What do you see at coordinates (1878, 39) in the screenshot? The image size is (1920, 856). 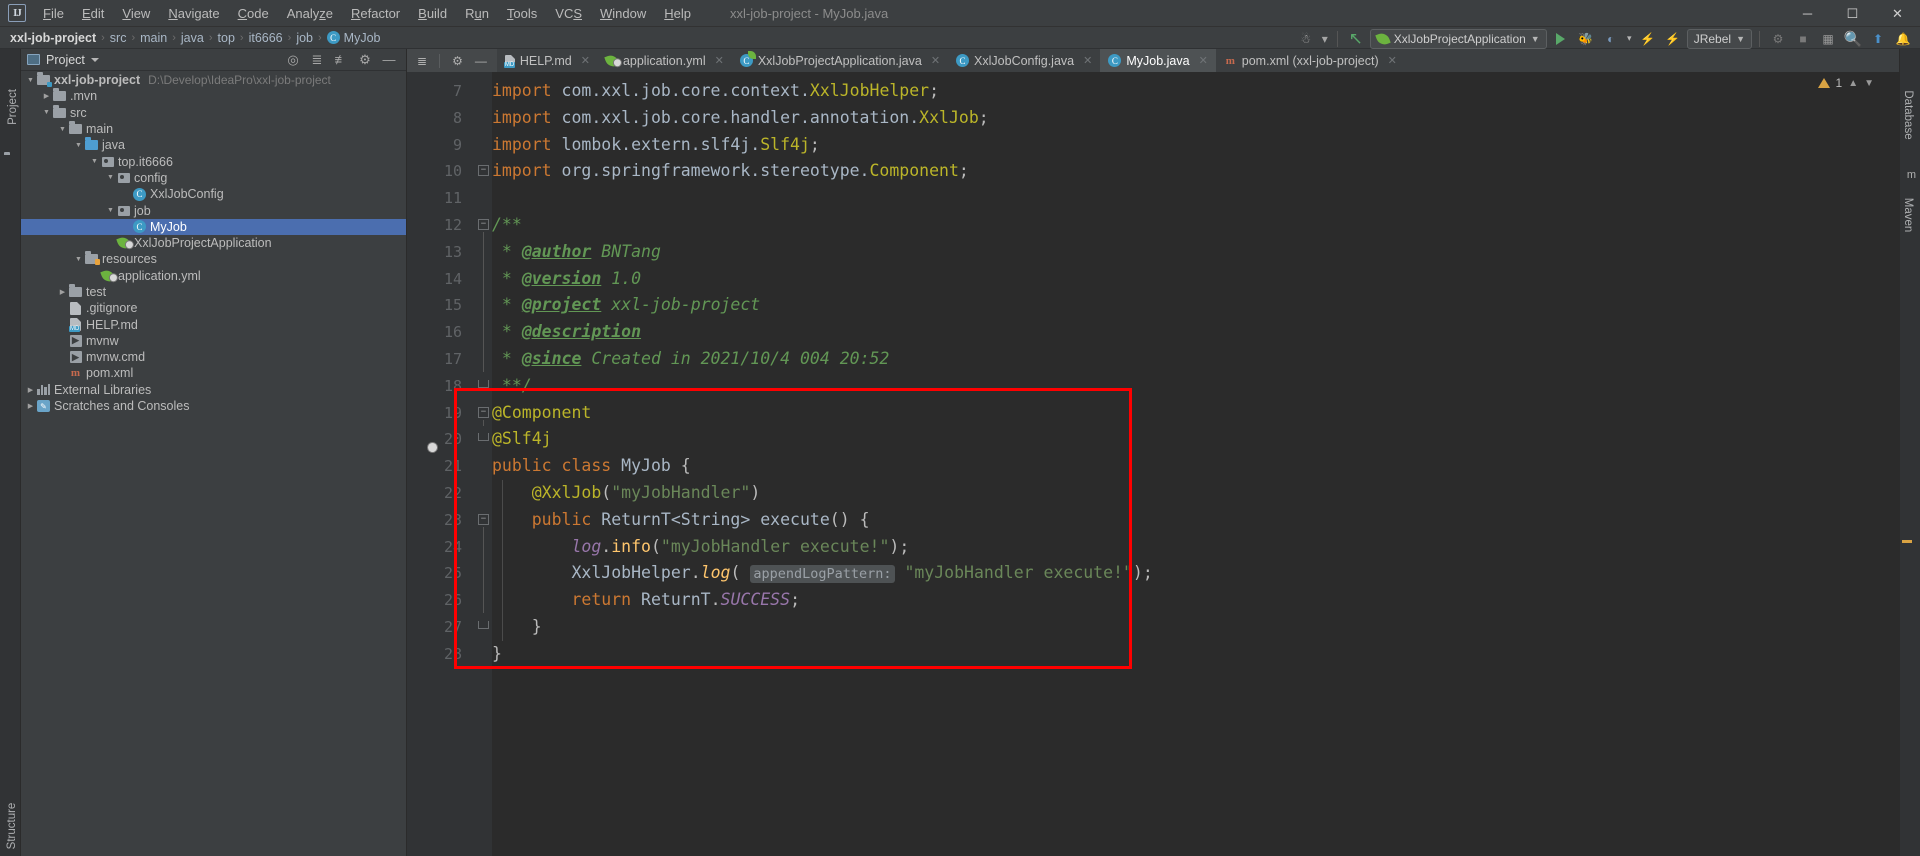 I see `vcs-update-icon: ⬆` at bounding box center [1878, 39].